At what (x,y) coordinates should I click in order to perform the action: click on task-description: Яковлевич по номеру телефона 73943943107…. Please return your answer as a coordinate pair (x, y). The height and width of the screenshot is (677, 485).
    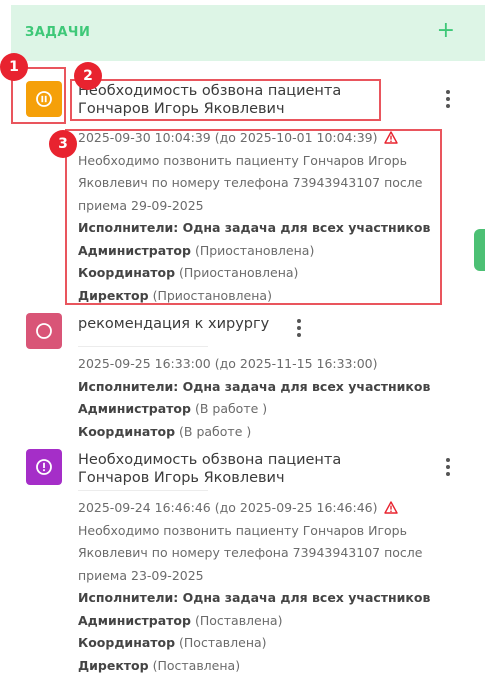
    Looking at the image, I should click on (254, 553).